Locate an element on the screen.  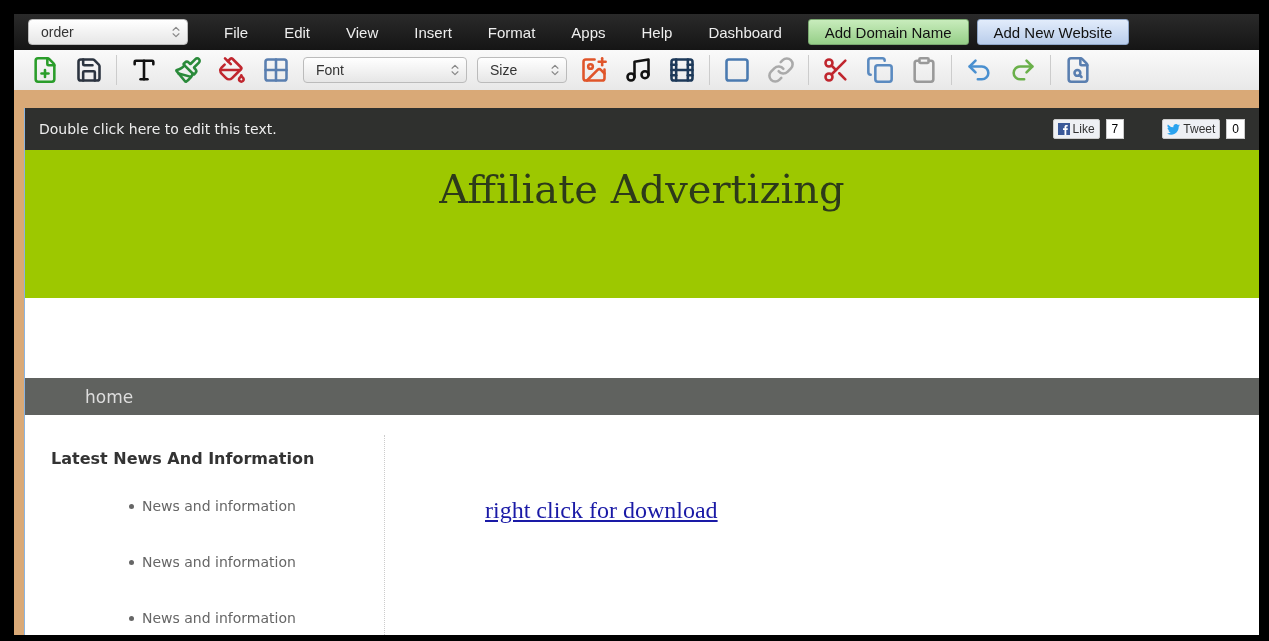
bird-icon is located at coordinates (1174, 129).